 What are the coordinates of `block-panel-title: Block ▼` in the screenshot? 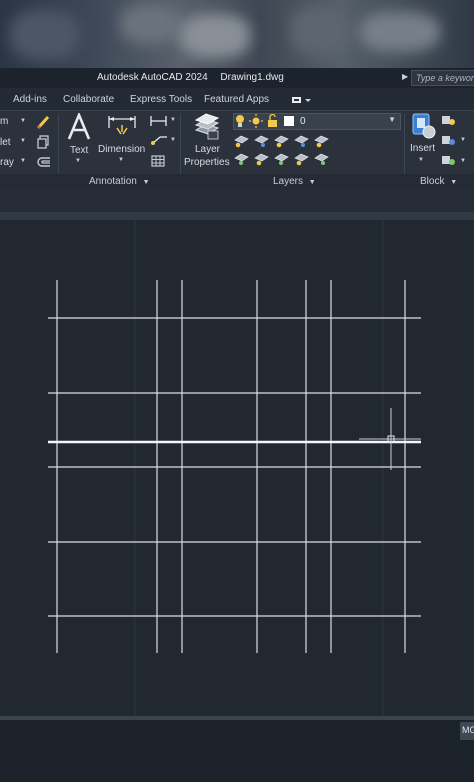 It's located at (438, 181).